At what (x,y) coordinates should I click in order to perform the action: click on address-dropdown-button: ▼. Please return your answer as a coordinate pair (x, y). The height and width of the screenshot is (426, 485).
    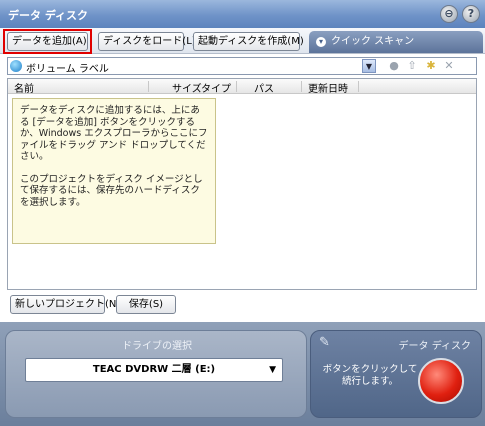
    Looking at the image, I should click on (369, 66).